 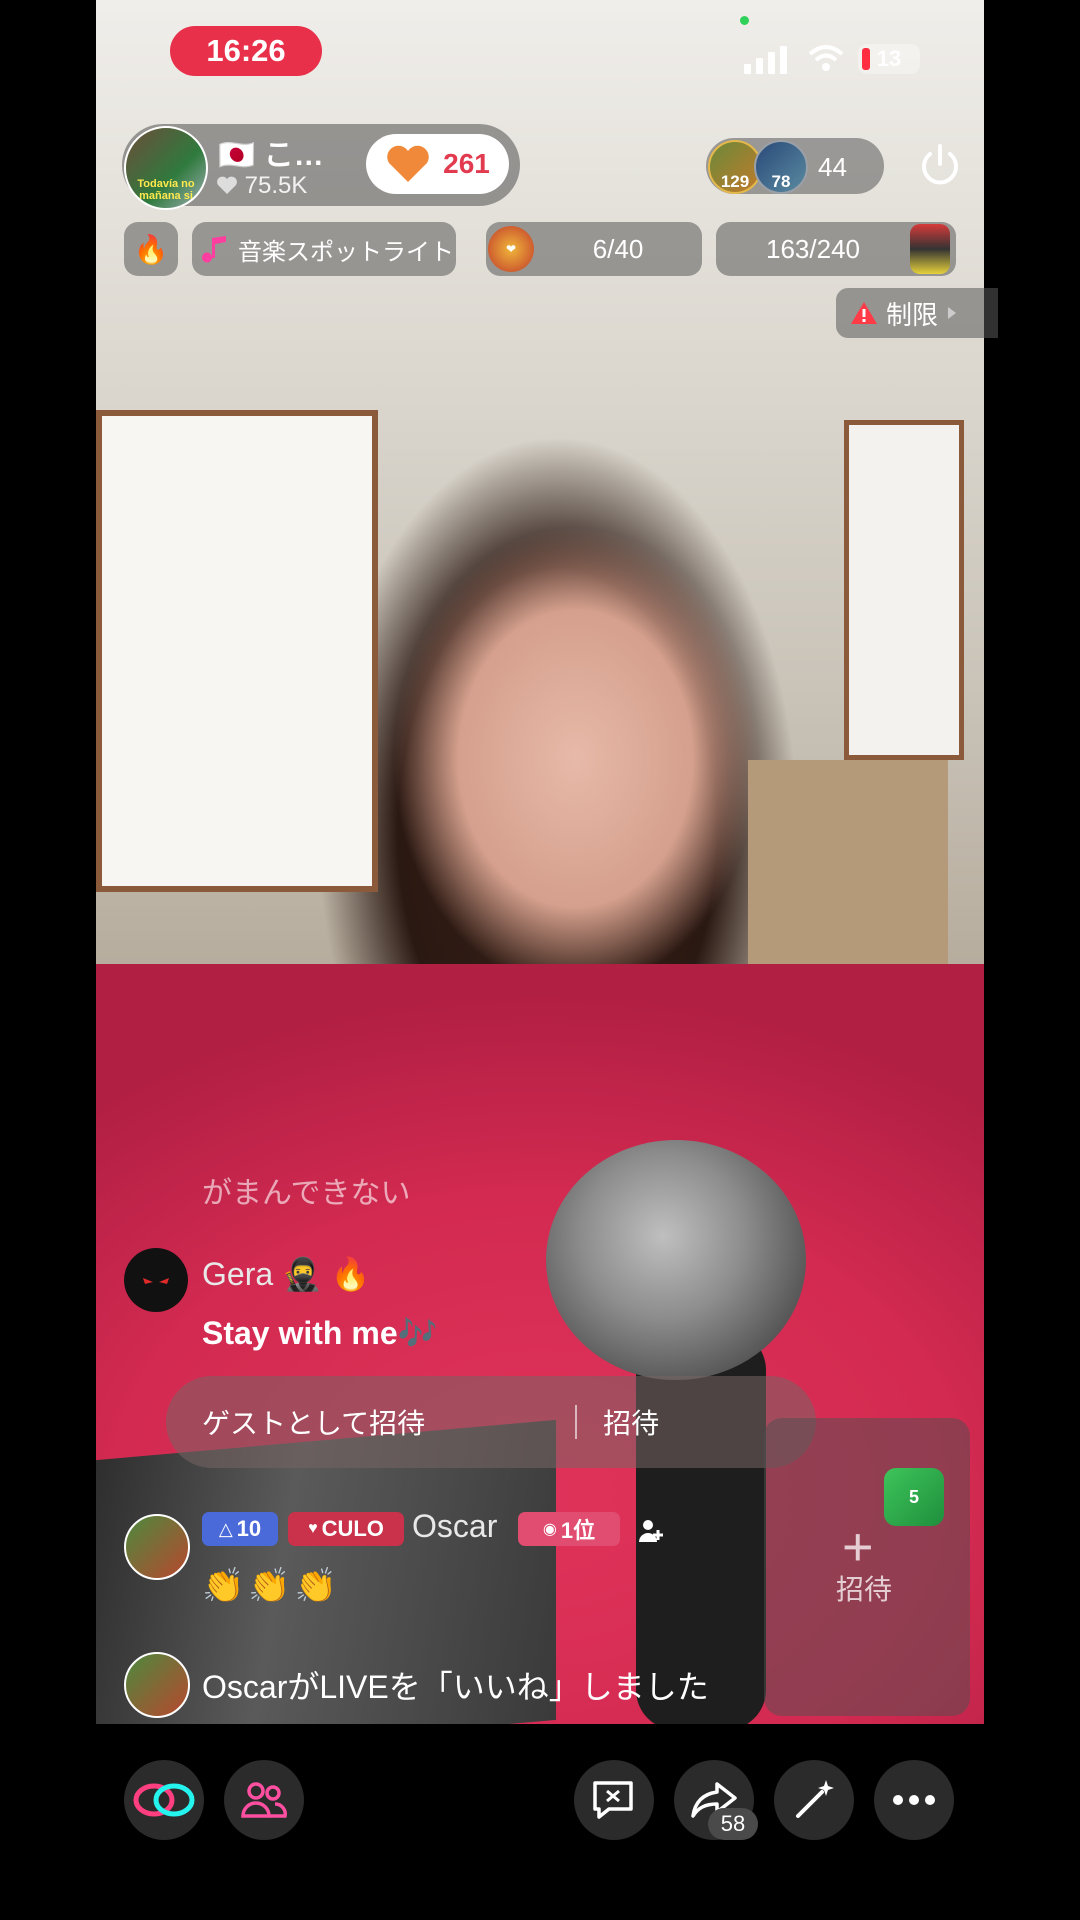 I want to click on link-icon, so click(x=164, y=1800).